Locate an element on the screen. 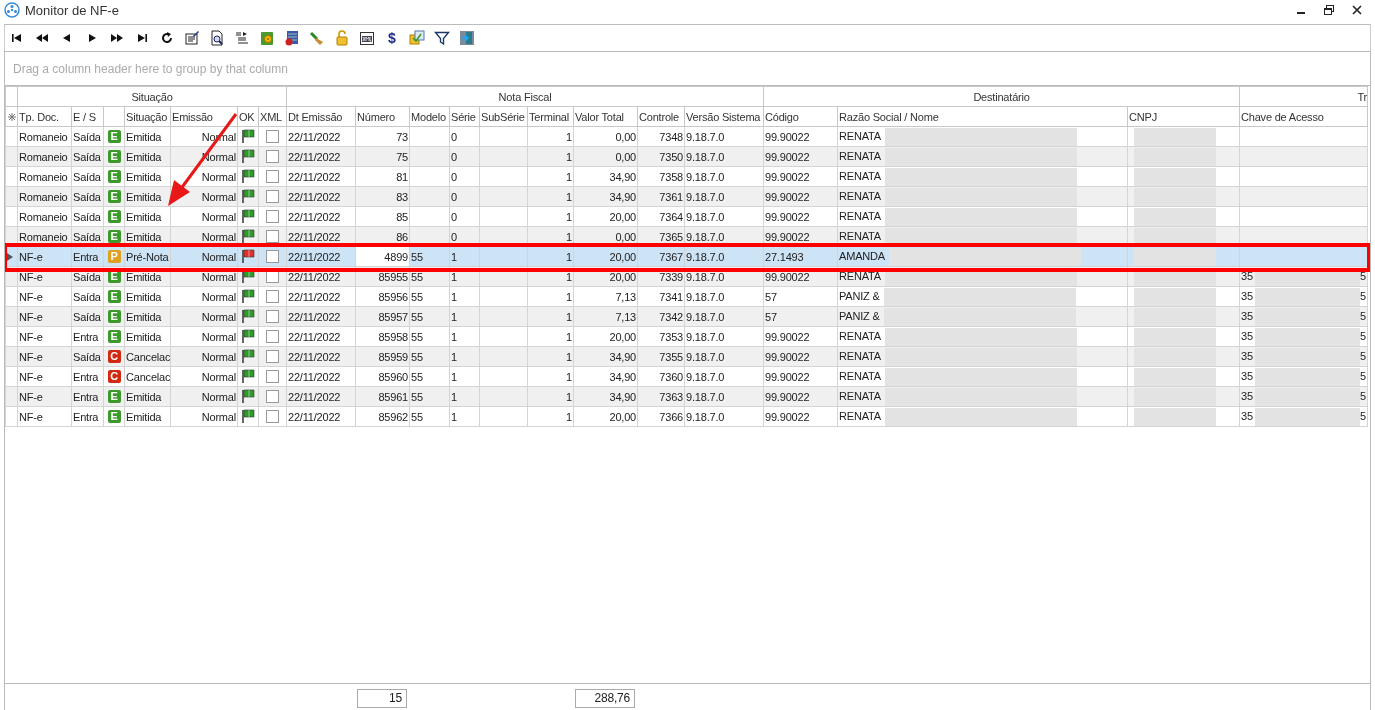 This screenshot has width=1375, height=710. exit-door-icon is located at coordinates (467, 38).